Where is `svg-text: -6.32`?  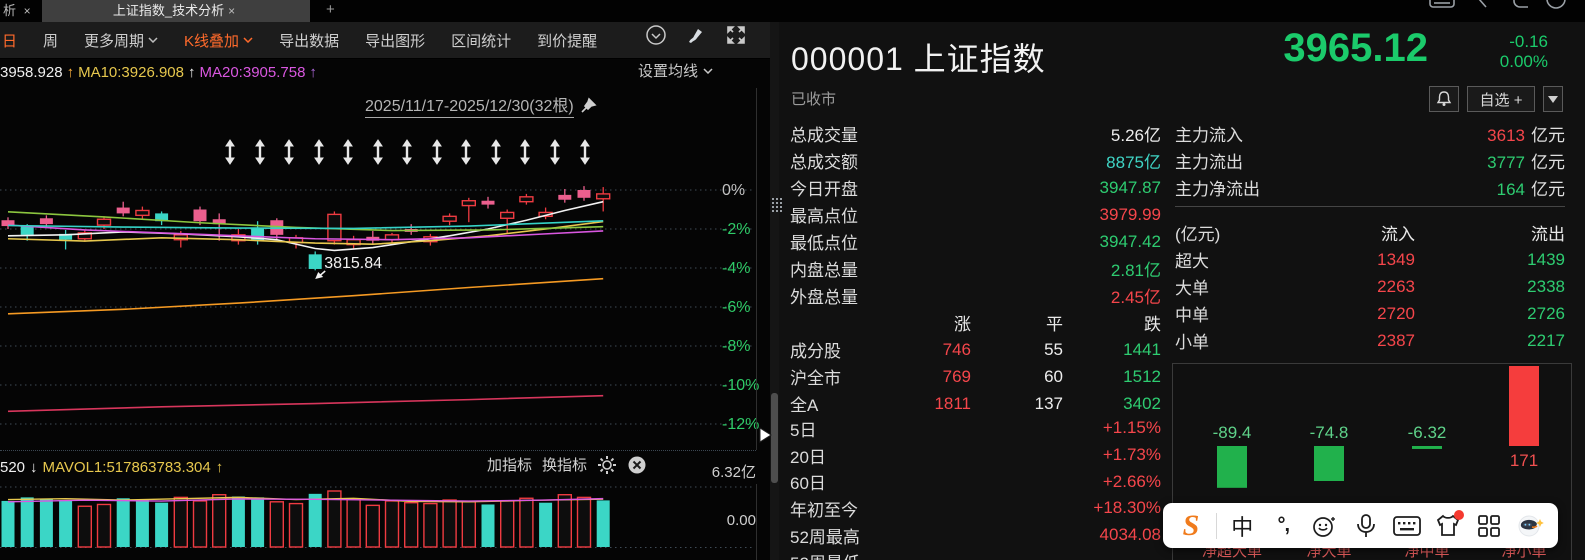
svg-text: -6.32 is located at coordinates (1427, 432).